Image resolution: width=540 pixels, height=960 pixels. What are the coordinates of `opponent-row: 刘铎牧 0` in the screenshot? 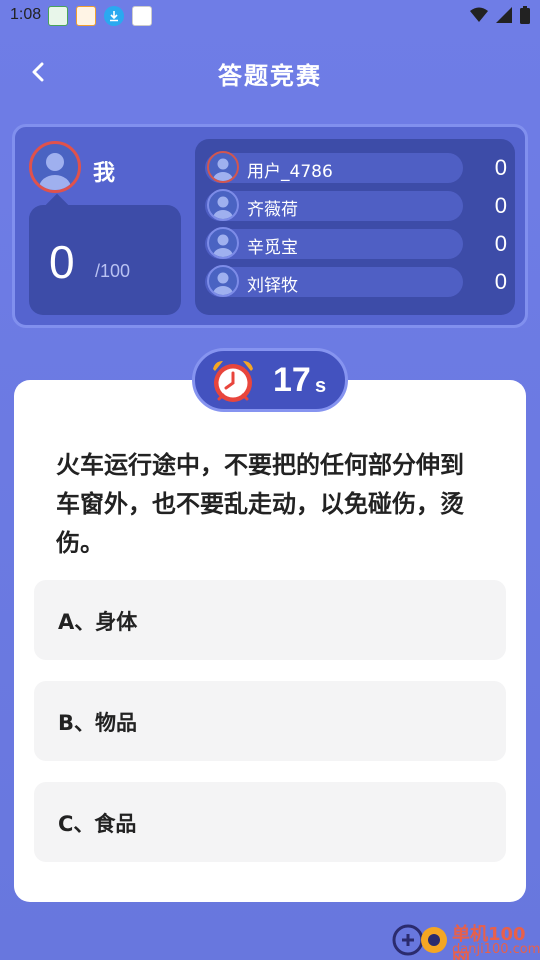 It's located at (355, 284).